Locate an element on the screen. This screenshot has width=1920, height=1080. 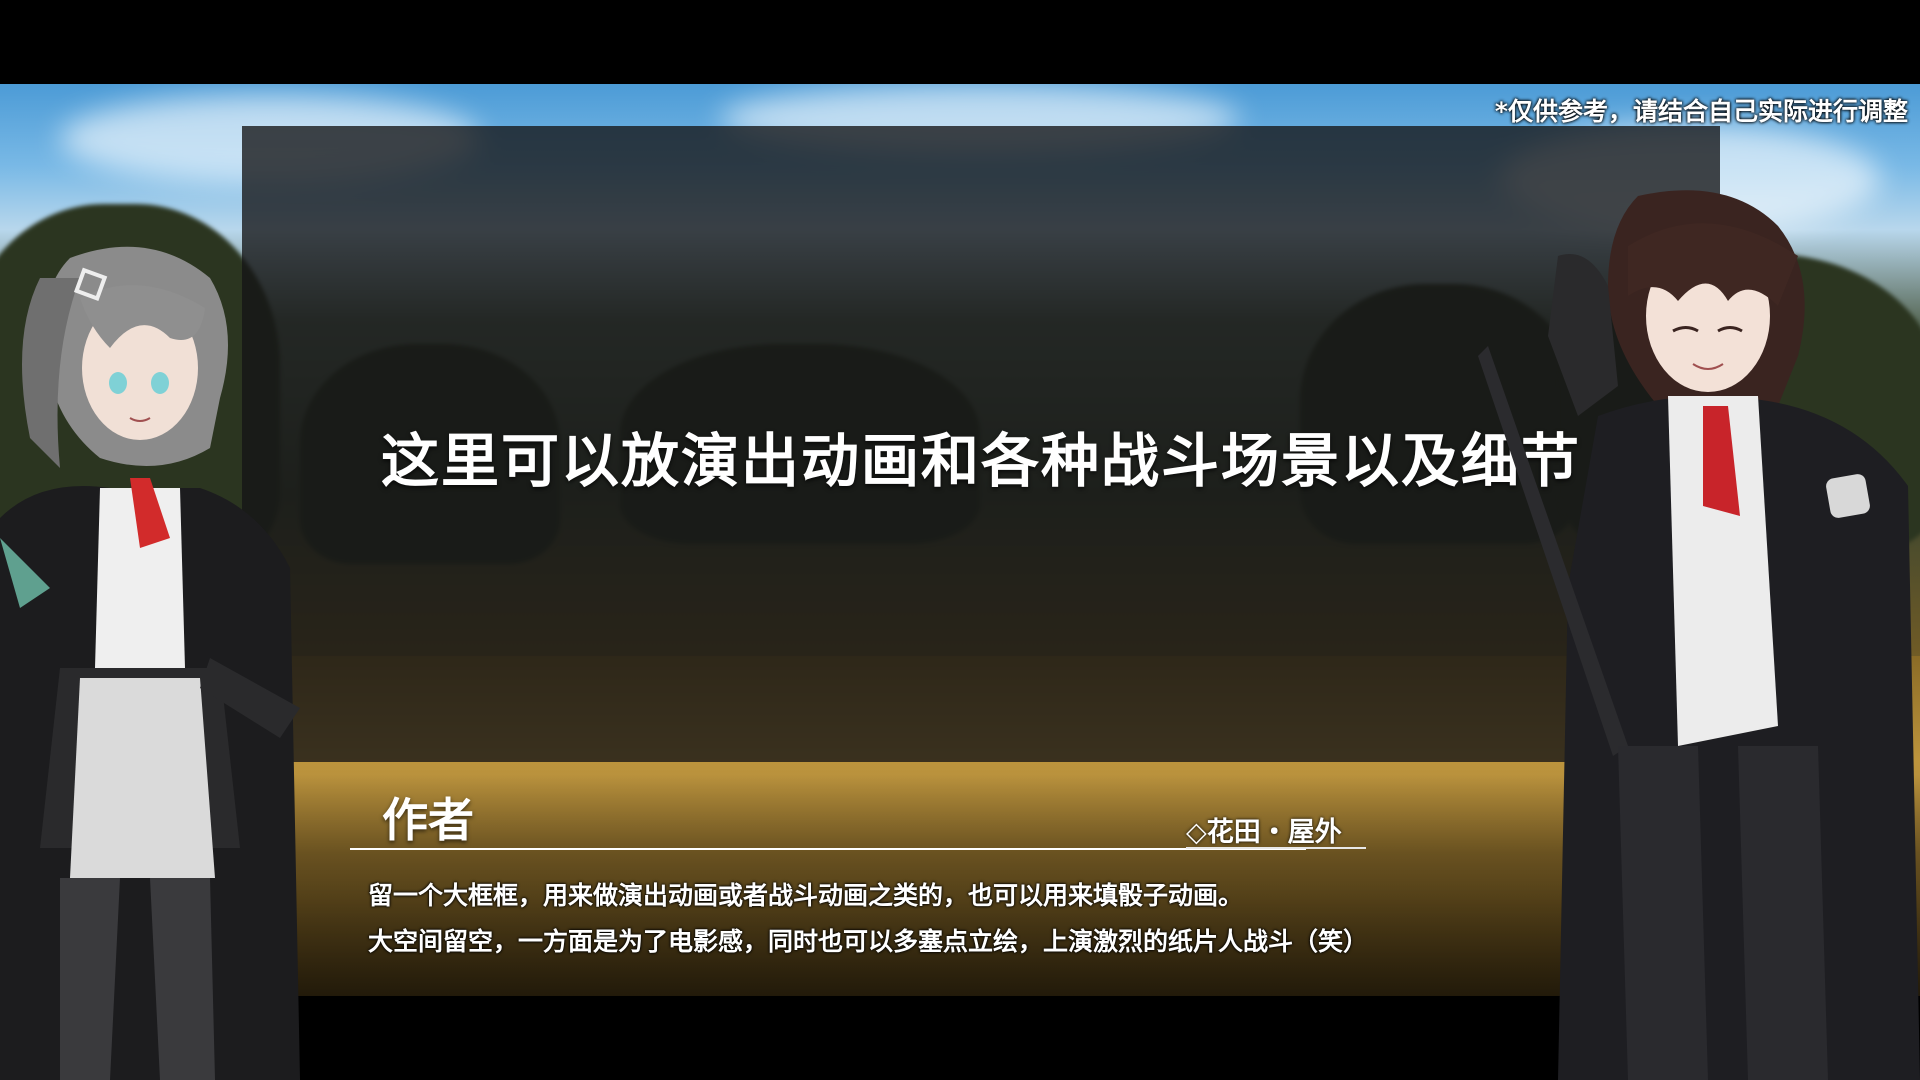
dialog-divider is located at coordinates (828, 849).